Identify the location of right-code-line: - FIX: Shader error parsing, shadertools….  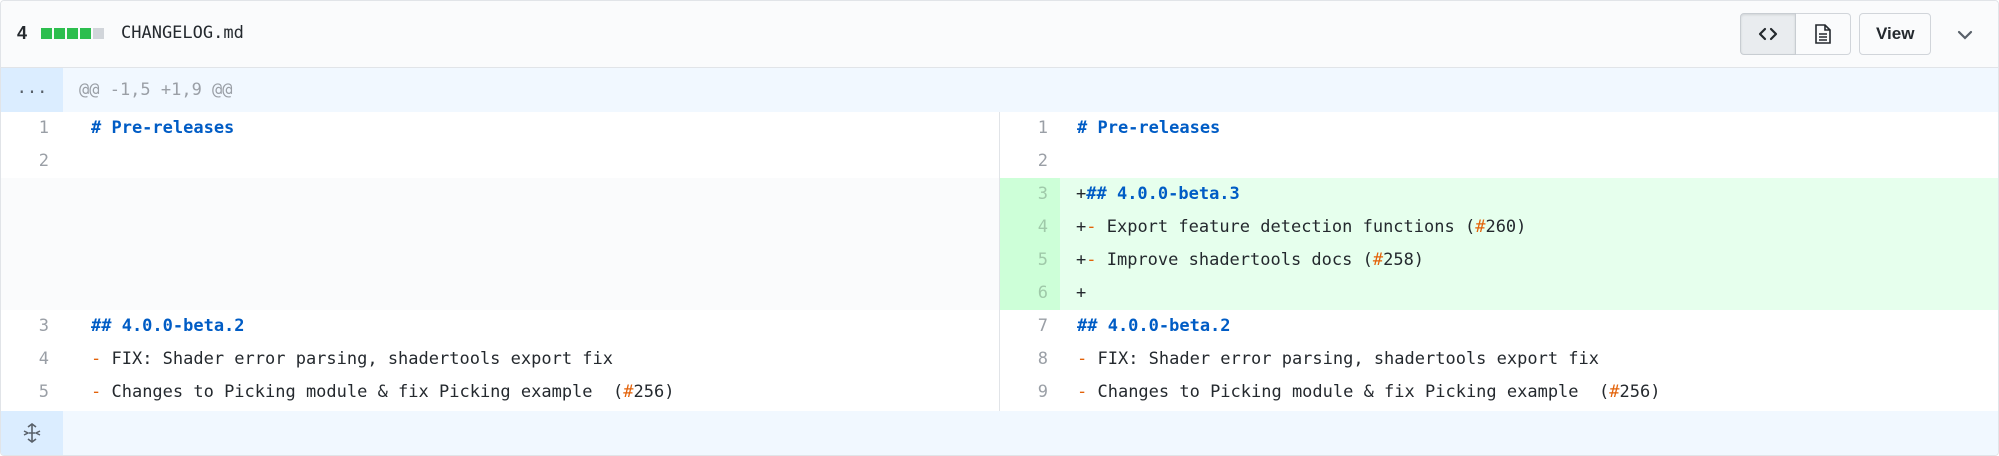
(1527, 359).